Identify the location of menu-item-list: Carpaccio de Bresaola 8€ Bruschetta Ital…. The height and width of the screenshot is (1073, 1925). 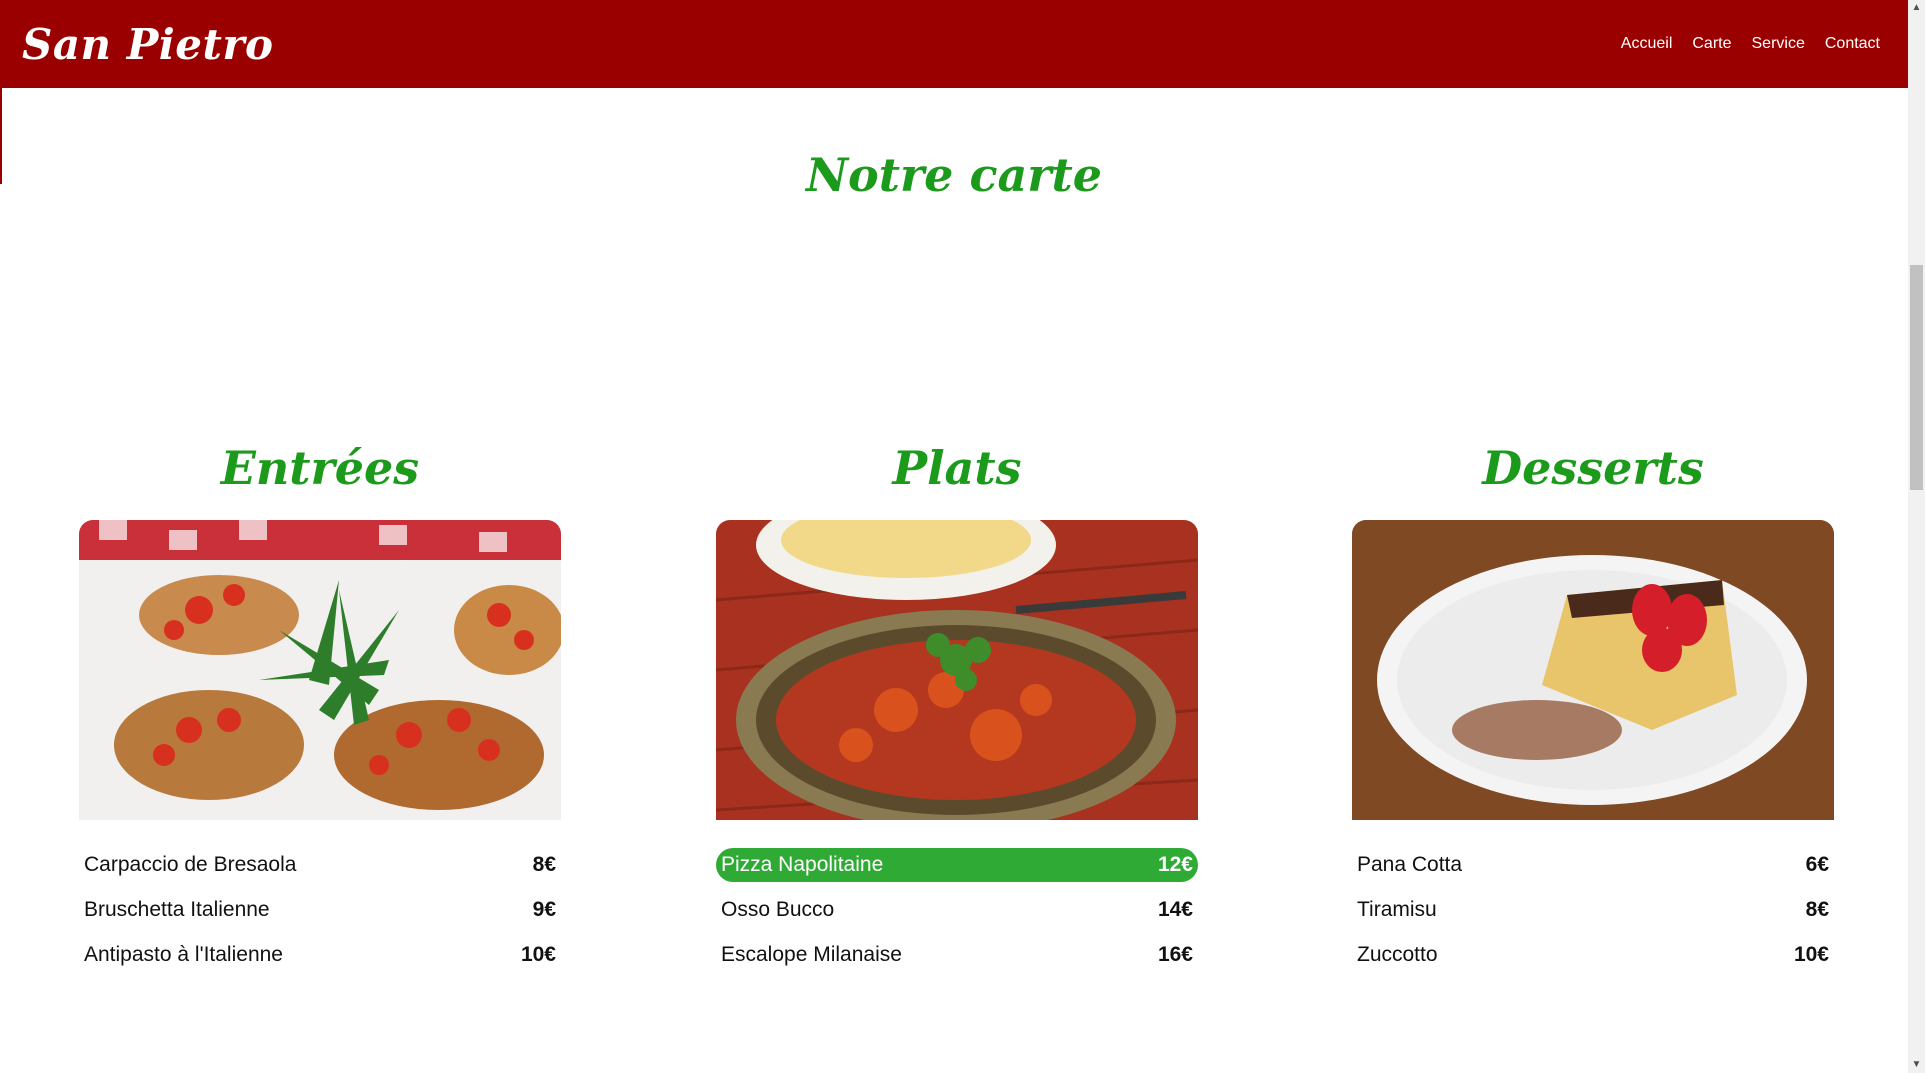
(320, 910).